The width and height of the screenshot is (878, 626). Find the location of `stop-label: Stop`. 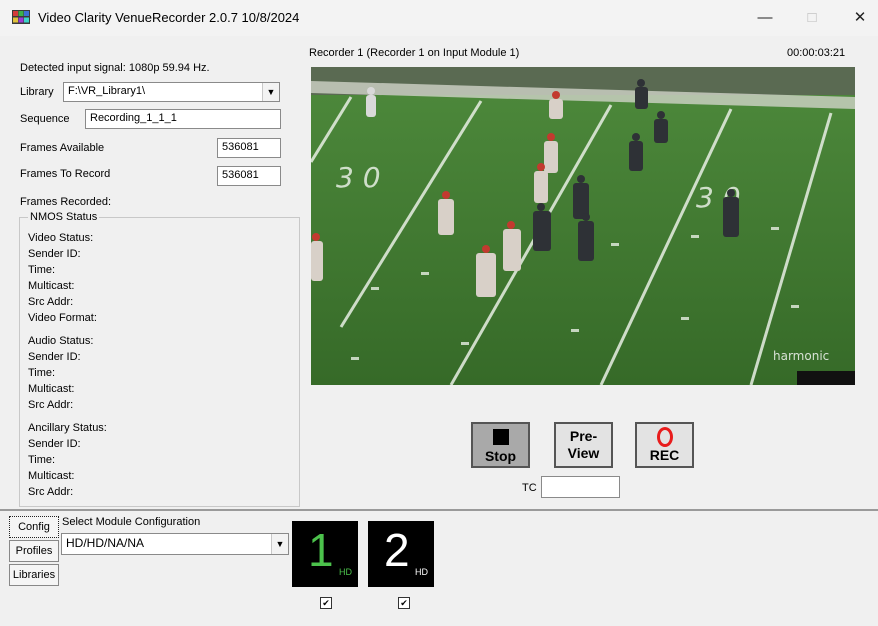

stop-label: Stop is located at coordinates (500, 456).